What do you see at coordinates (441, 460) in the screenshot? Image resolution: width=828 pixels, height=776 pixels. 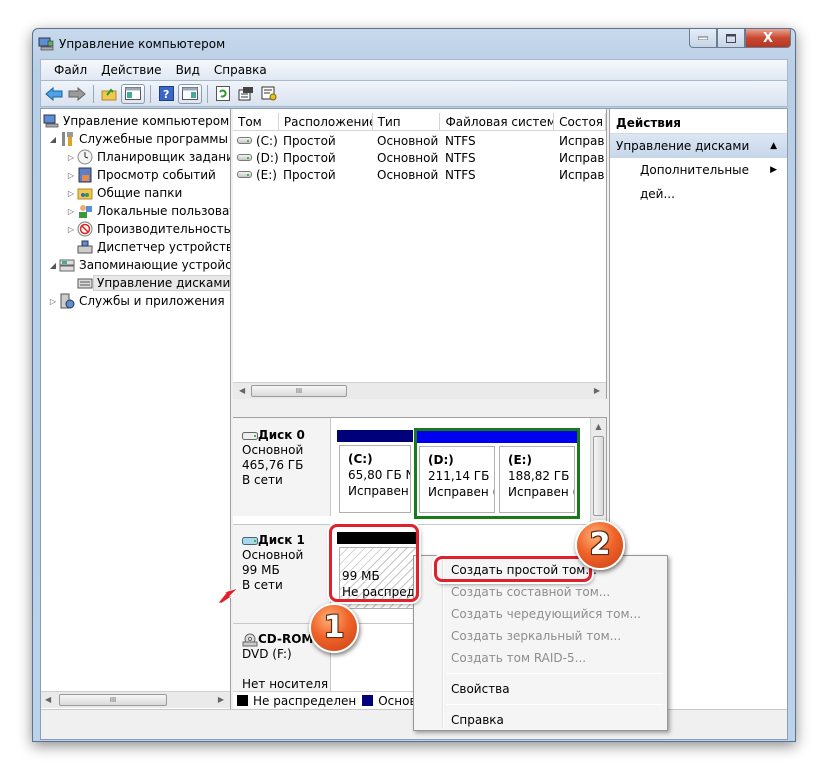 I see `partition-letter: (D:)` at bounding box center [441, 460].